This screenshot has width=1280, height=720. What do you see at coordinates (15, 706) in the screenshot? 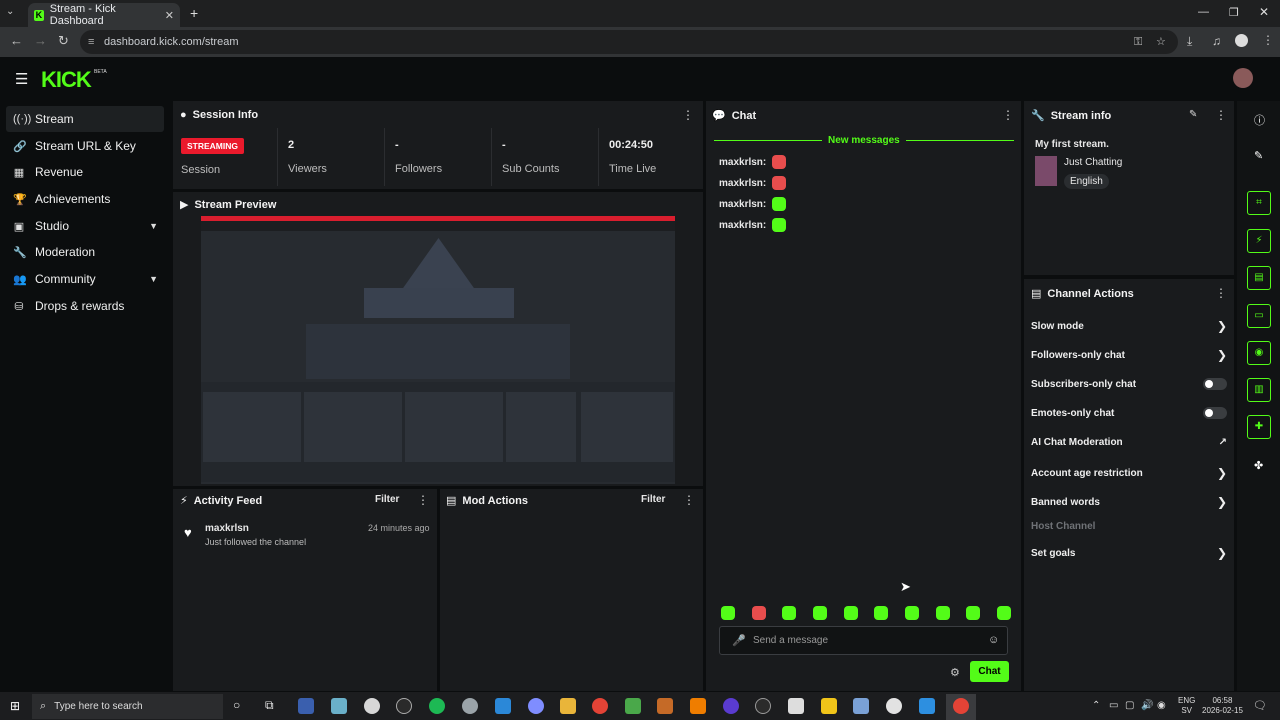
I see `windows-start-icon: ⊞` at bounding box center [15, 706].